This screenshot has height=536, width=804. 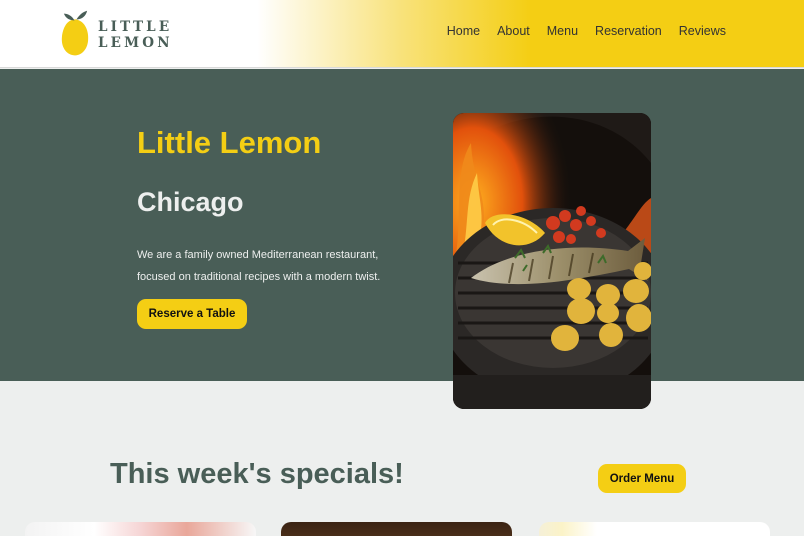 What do you see at coordinates (190, 202) in the screenshot?
I see `hero-subtitle: Chicago` at bounding box center [190, 202].